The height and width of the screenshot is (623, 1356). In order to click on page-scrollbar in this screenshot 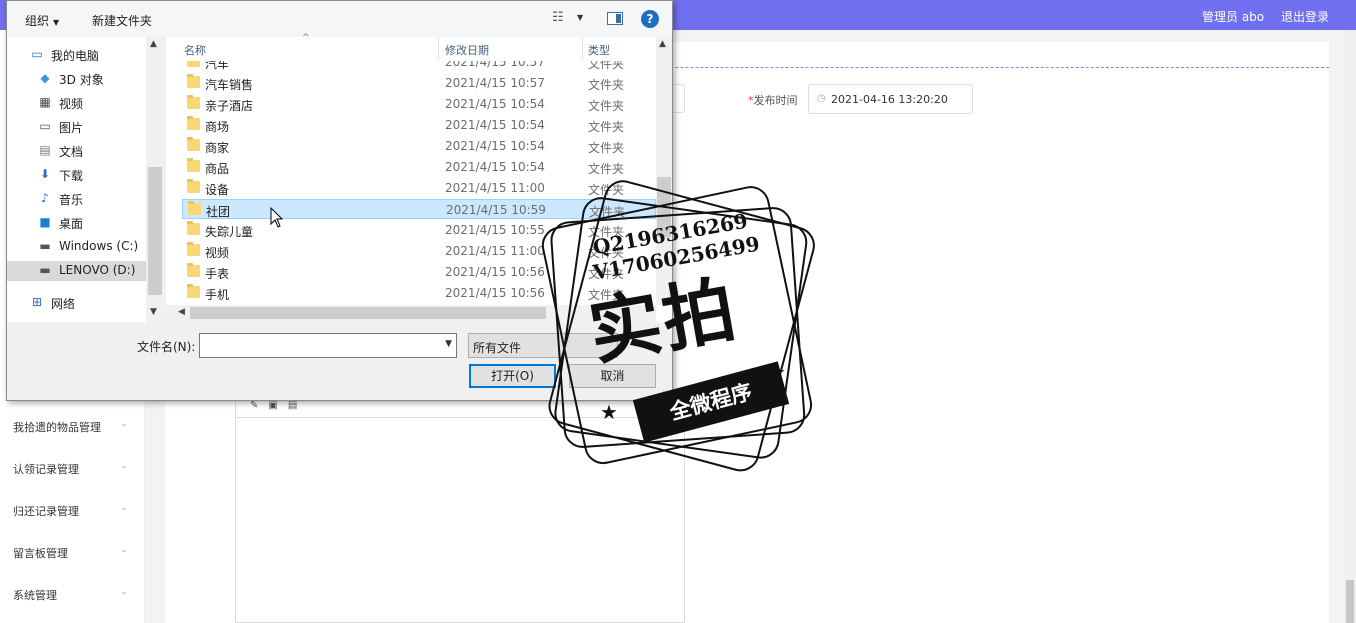, I will do `click(1350, 326)`.